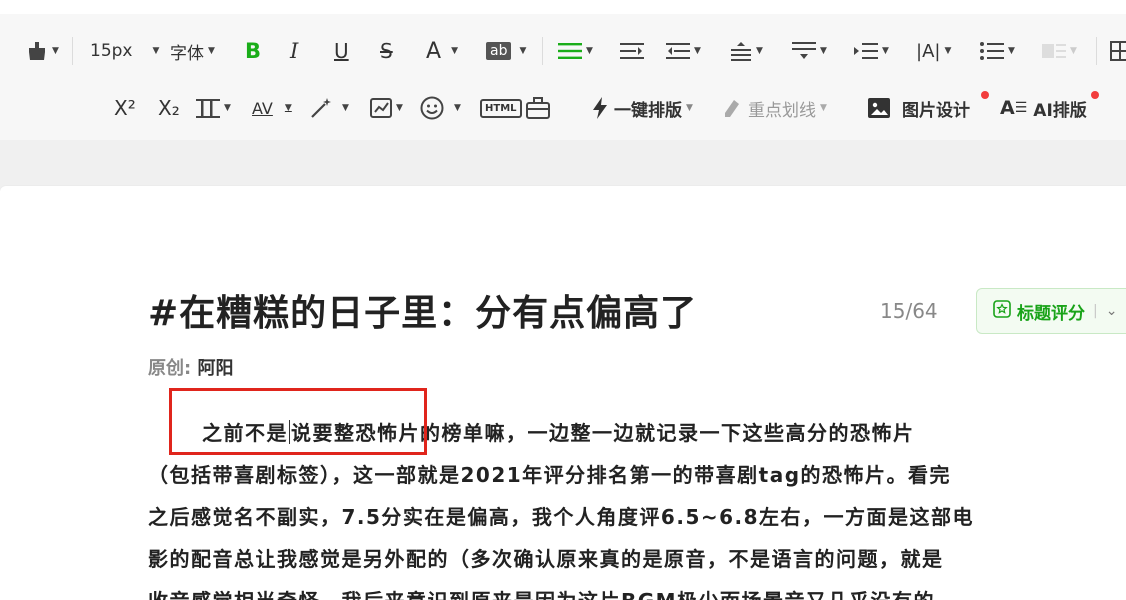  Describe the element at coordinates (170, 368) in the screenshot. I see `byline-label: 原创:` at that location.